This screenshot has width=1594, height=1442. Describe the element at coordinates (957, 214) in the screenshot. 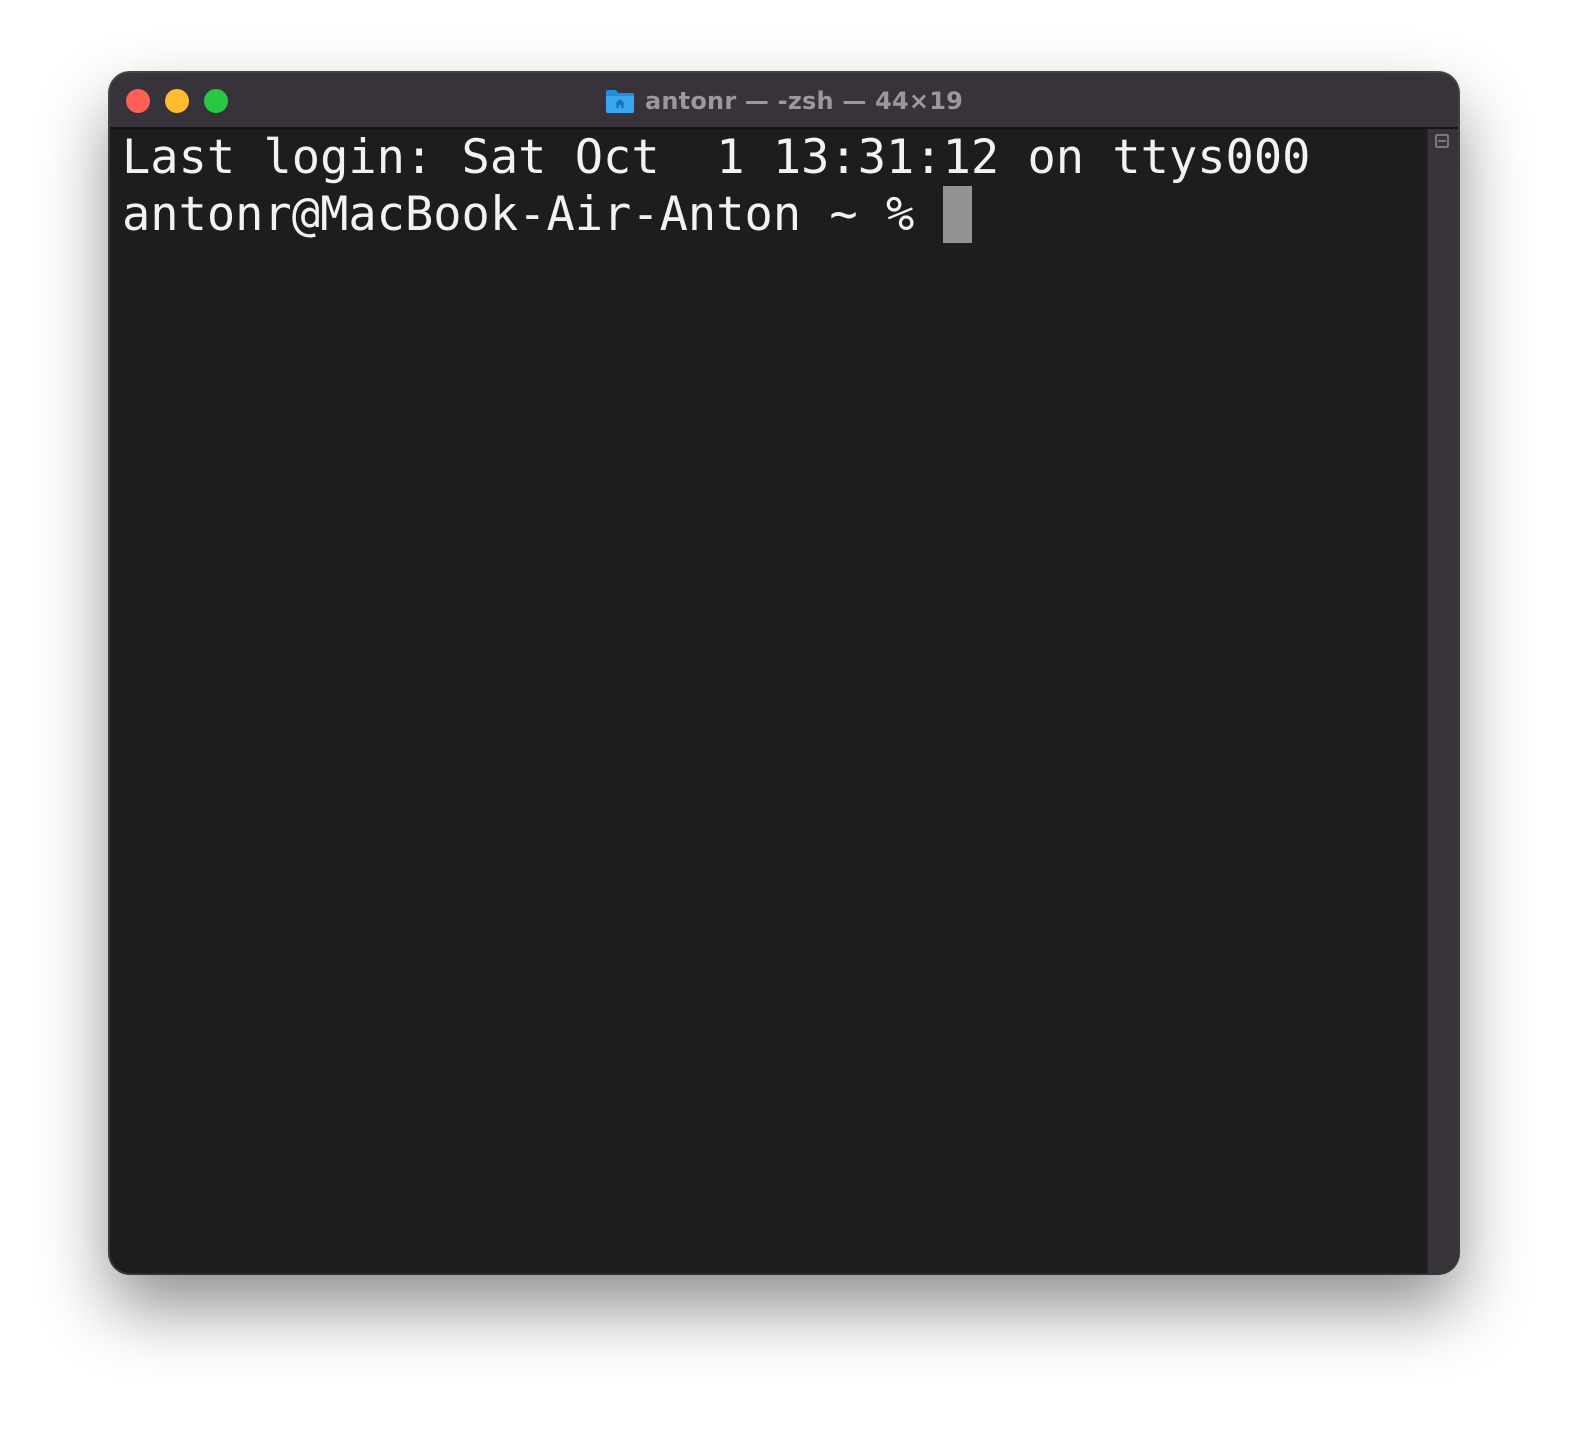

I see `text-cursor` at that location.